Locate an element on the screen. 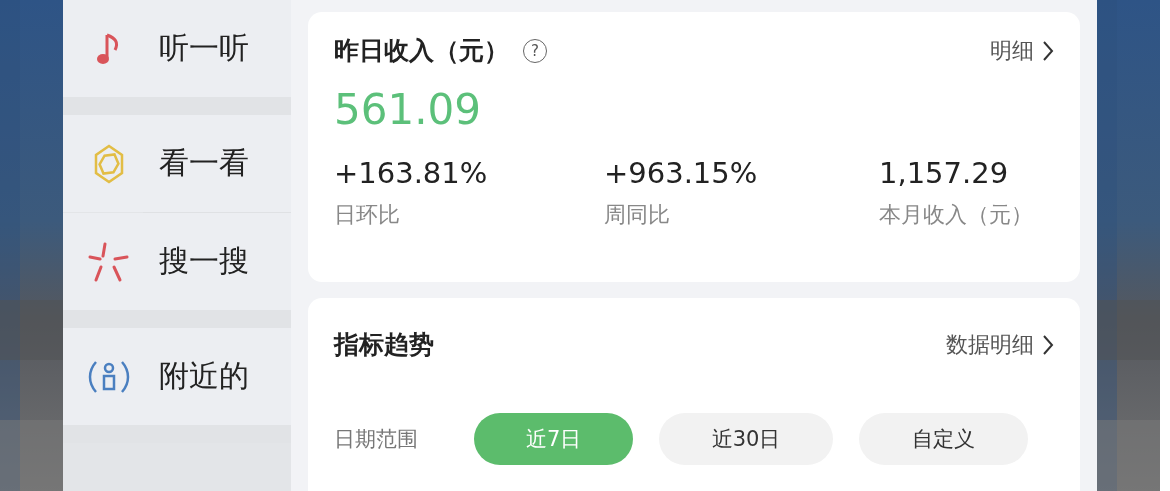 This screenshot has height=491, width=1170. card-title: 指标趋势 is located at coordinates (384, 345).